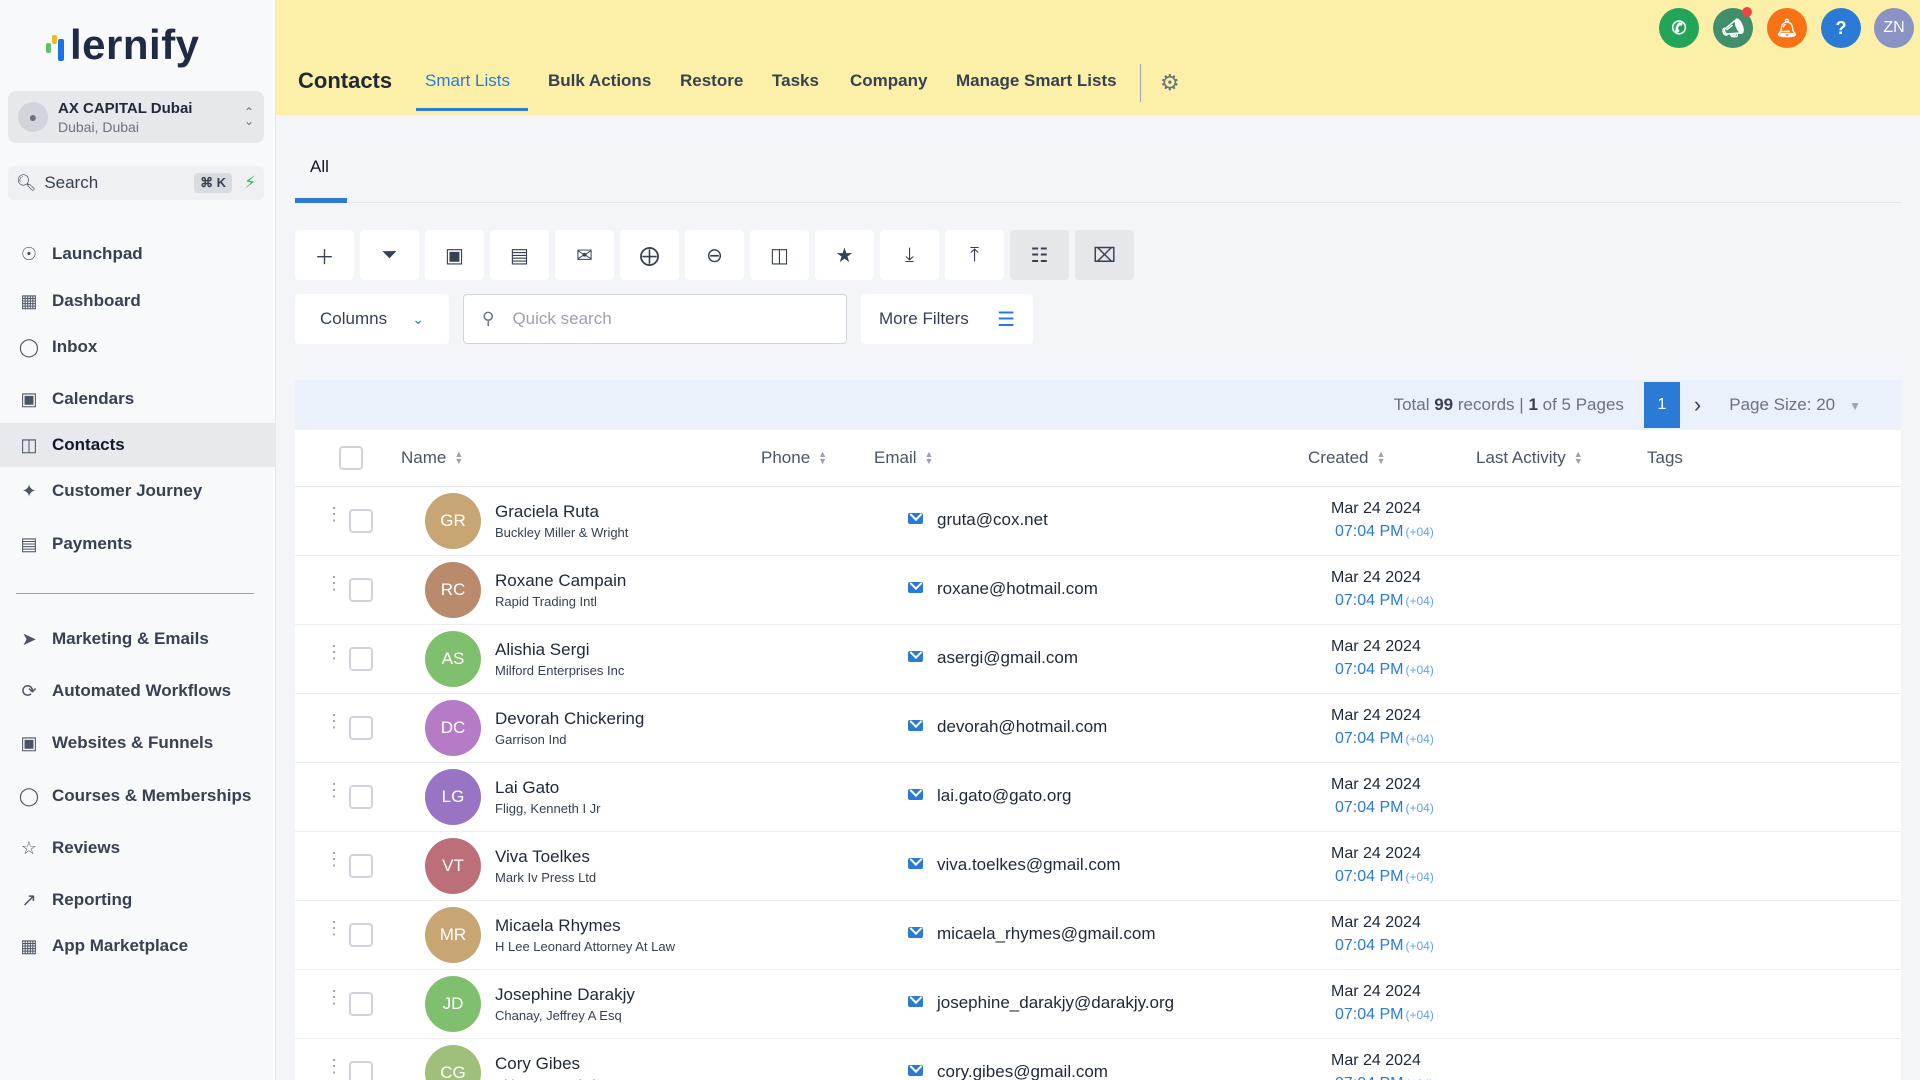 This screenshot has width=1920, height=1080. Describe the element at coordinates (351, 458) in the screenshot. I see `select-all-checkbox` at that location.